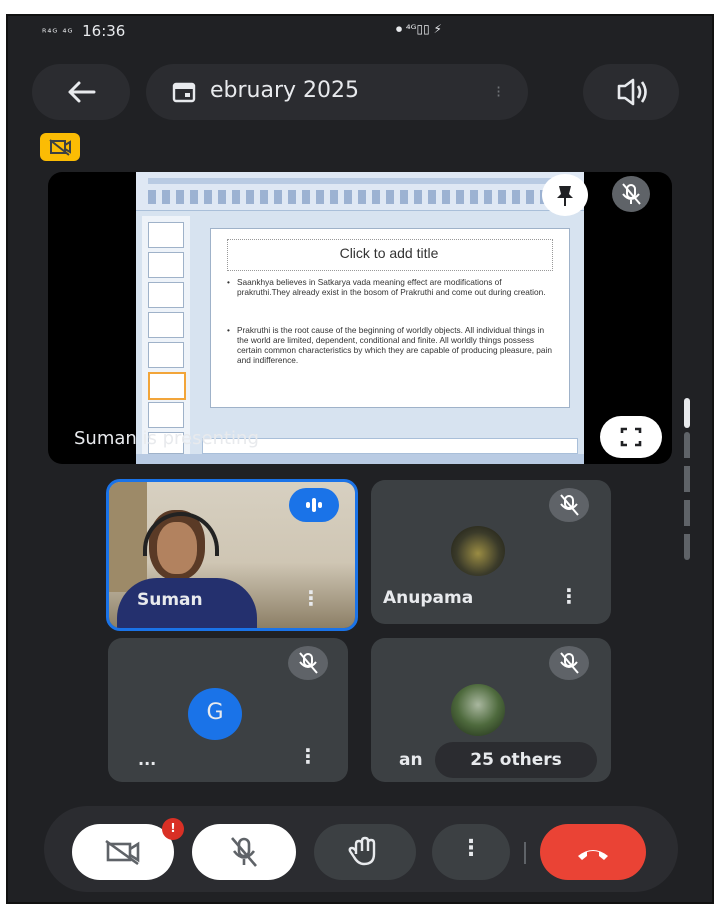 The width and height of the screenshot is (716, 908). I want to click on participant-name: Anupama, so click(428, 598).